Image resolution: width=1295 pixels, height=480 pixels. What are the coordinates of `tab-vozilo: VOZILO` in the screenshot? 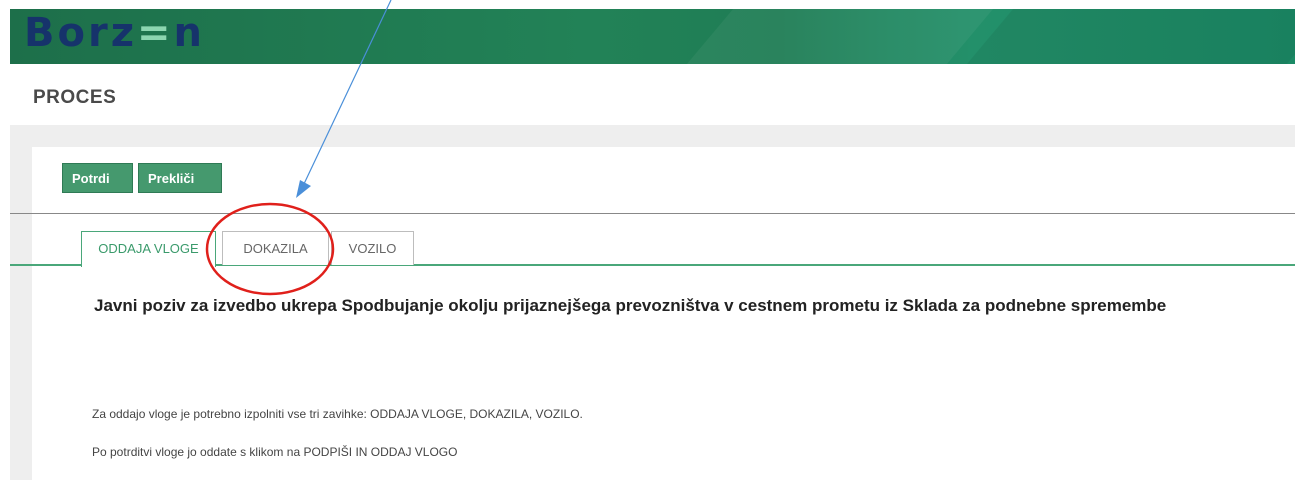 It's located at (372, 248).